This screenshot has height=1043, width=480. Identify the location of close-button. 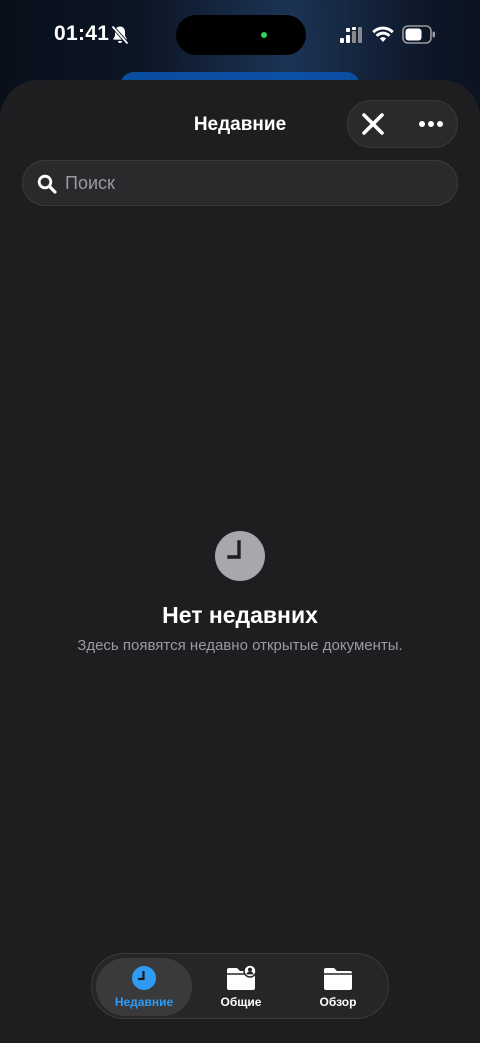
(373, 124).